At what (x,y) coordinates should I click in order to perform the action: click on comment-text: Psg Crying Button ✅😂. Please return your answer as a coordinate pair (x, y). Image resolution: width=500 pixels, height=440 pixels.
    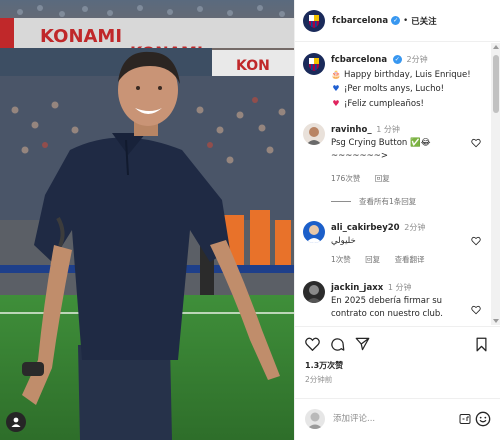
    Looking at the image, I should click on (381, 143).